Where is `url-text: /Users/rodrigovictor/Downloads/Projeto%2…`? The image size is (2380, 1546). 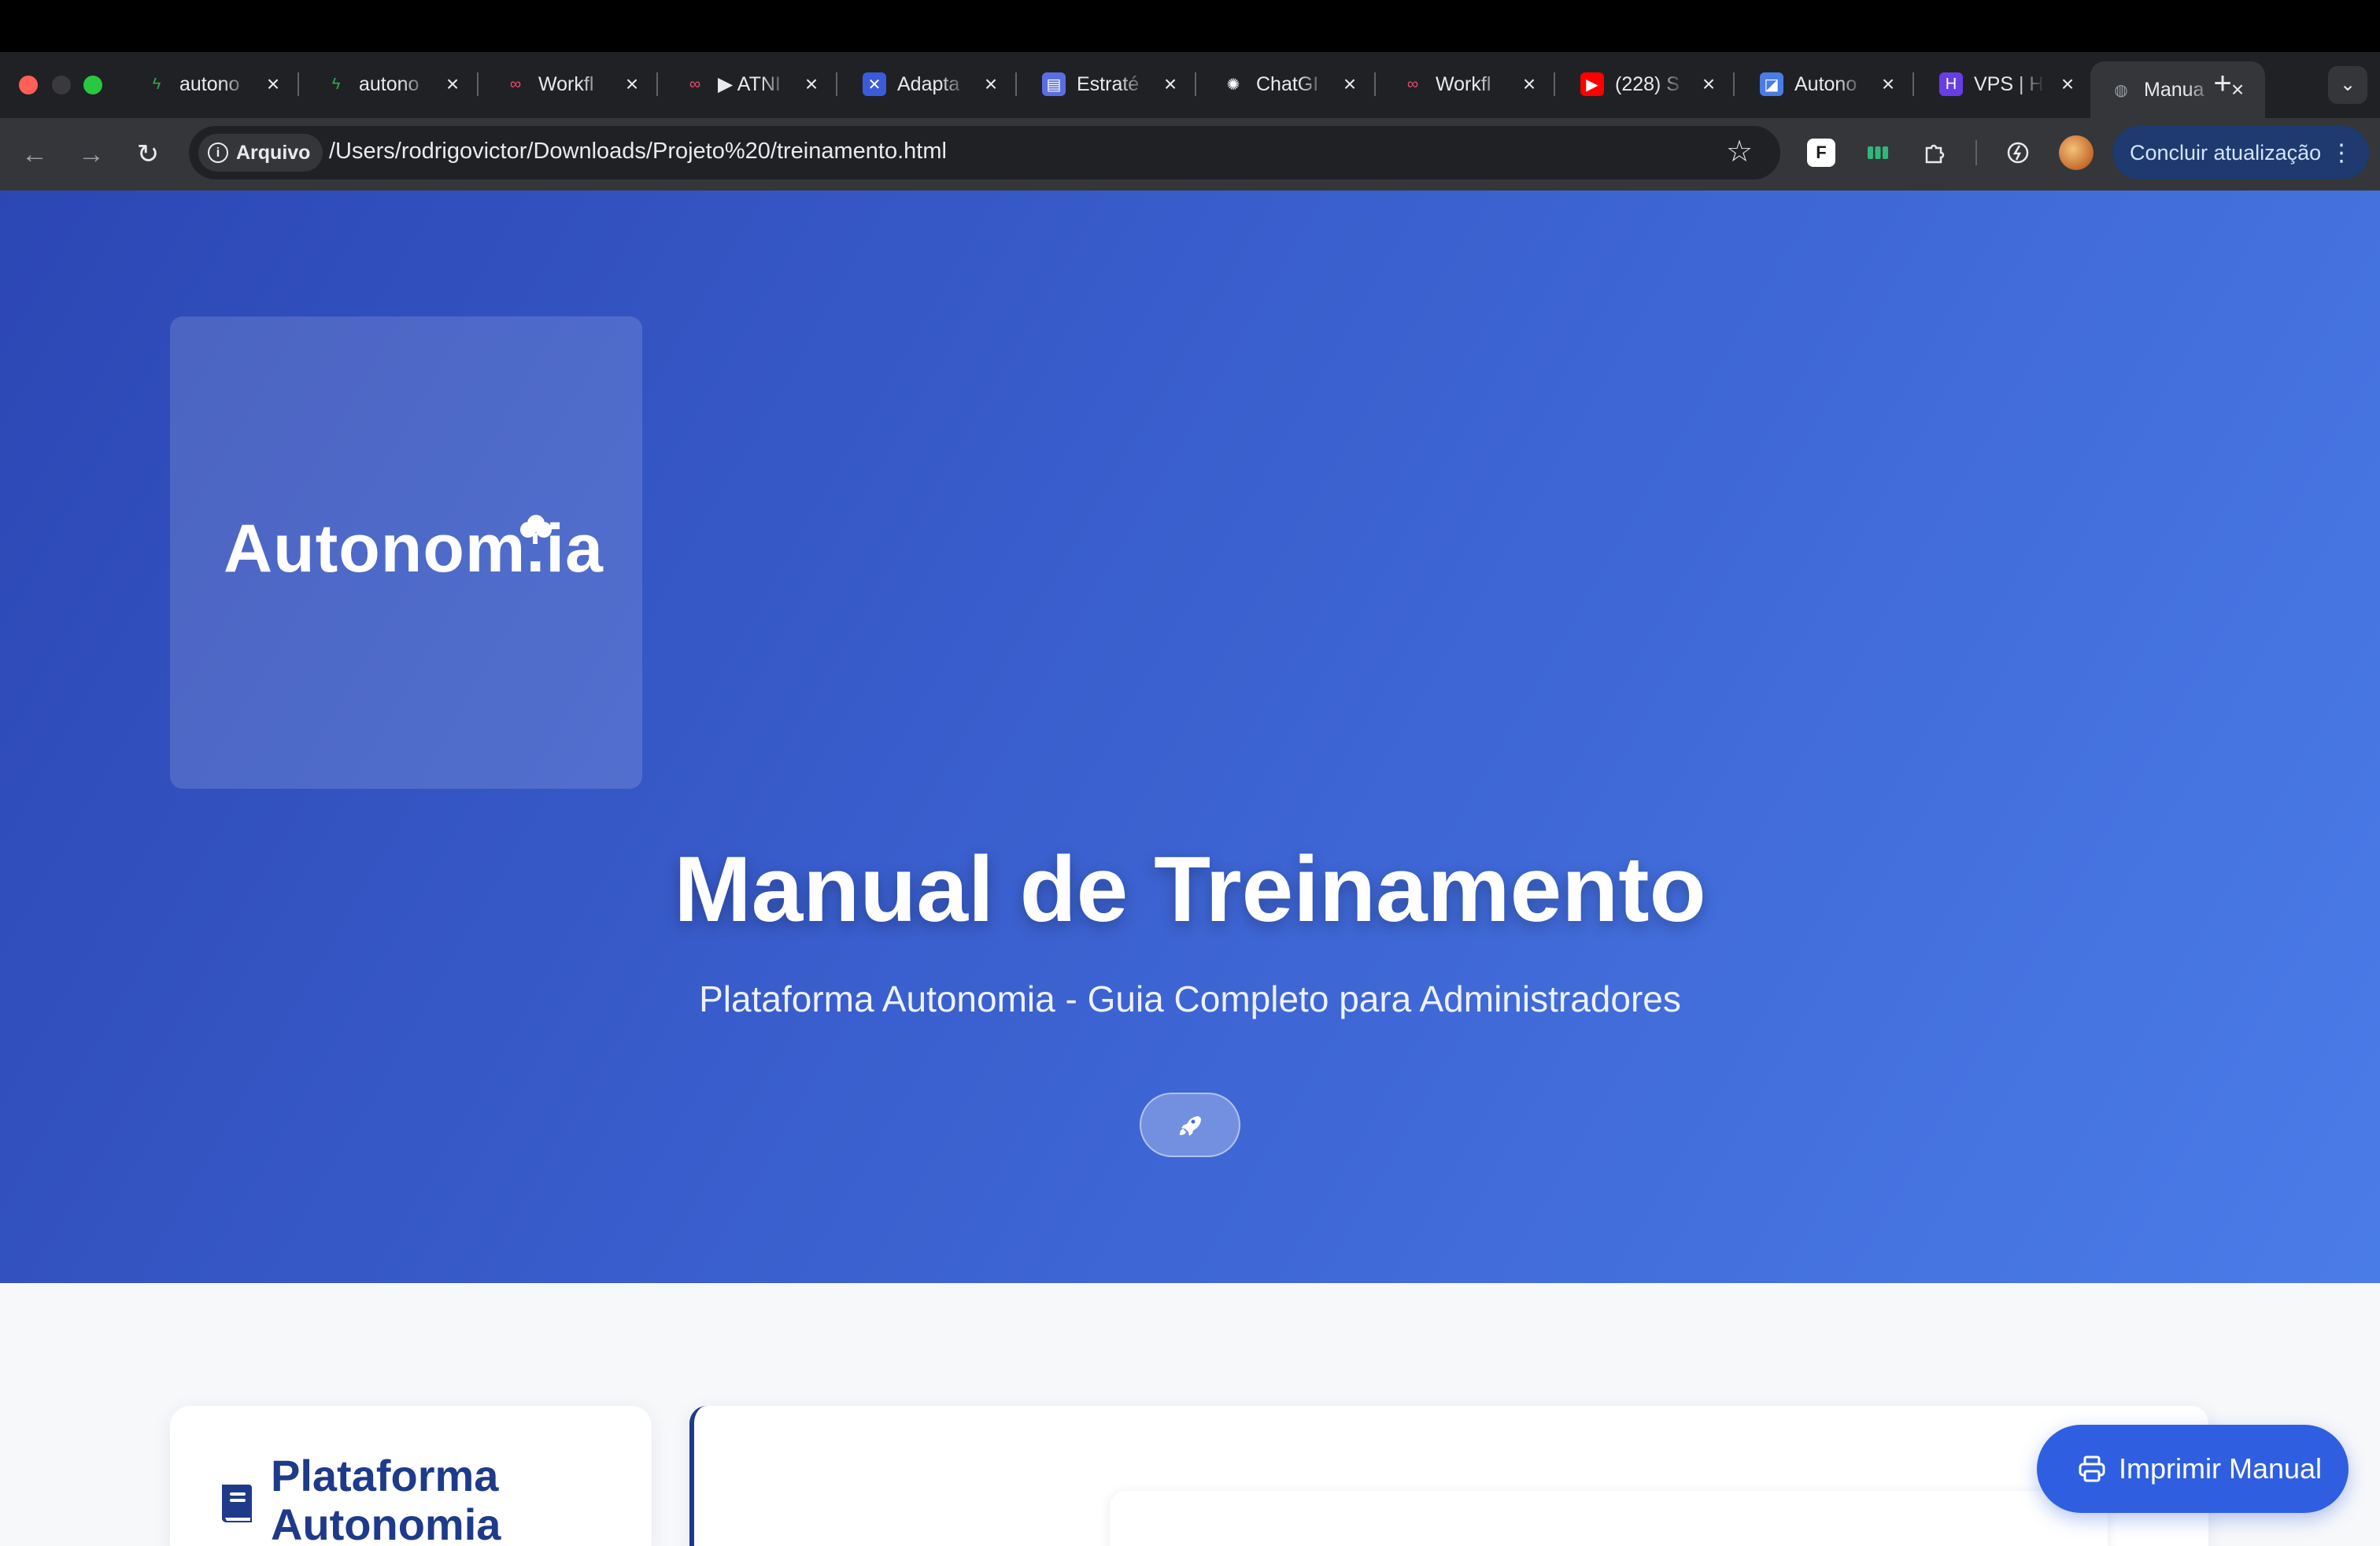 url-text: /Users/rodrigovictor/Downloads/Projeto%2… is located at coordinates (638, 152).